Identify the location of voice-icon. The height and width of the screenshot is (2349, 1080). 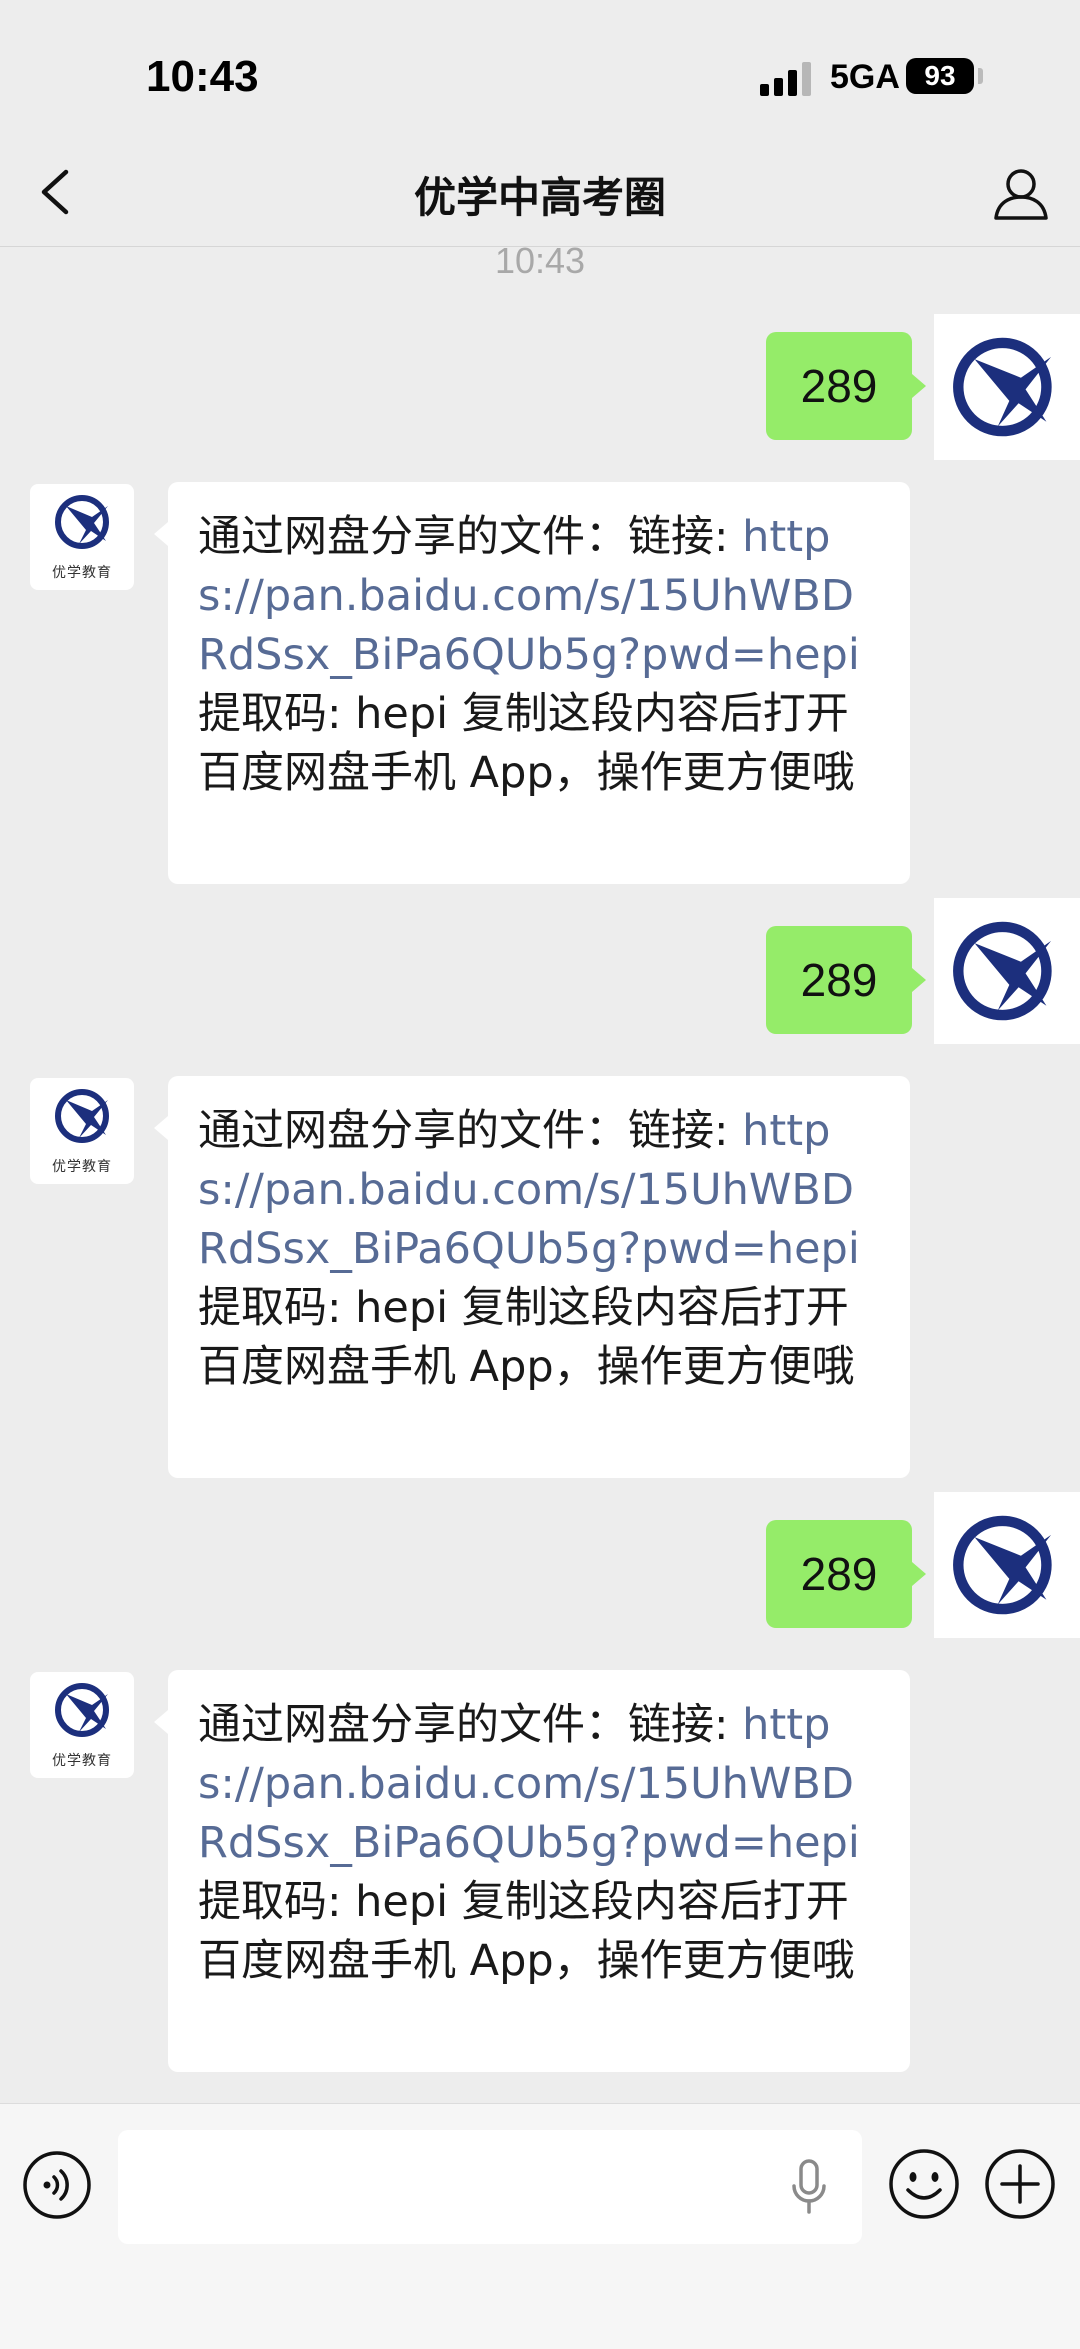
(57, 2185).